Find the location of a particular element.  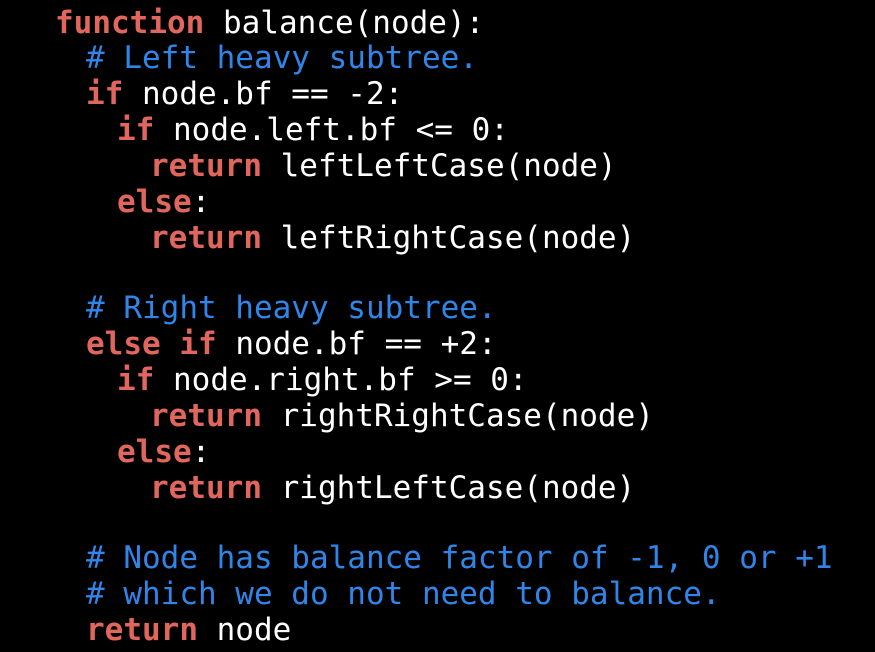

comment: # which we do not need to balance. is located at coordinates (403, 594).